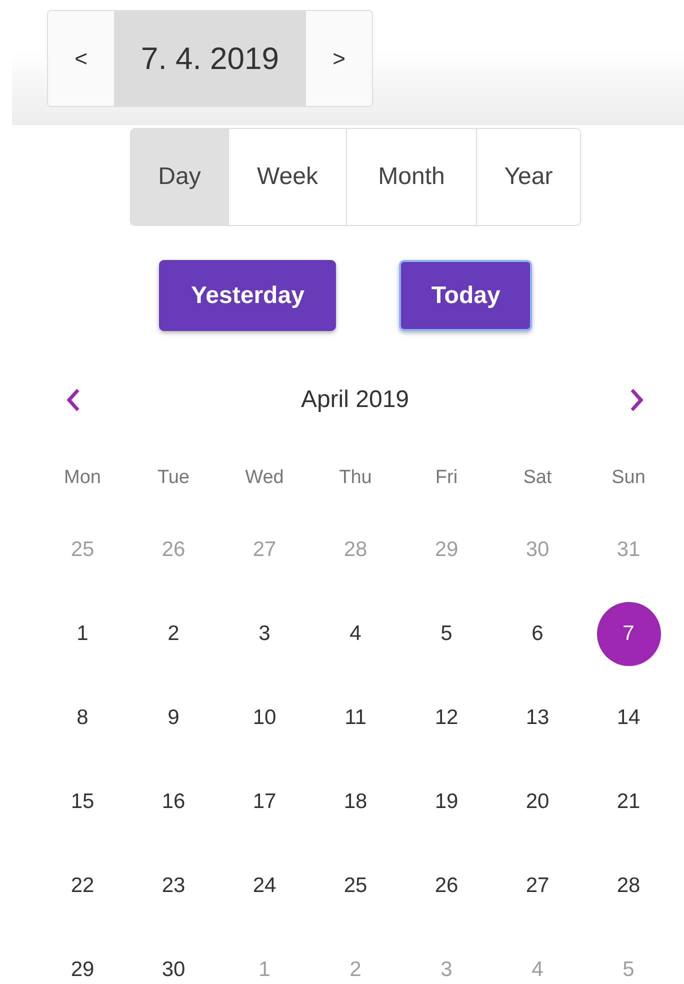  Describe the element at coordinates (628, 718) in the screenshot. I see `day-cell: 14` at that location.